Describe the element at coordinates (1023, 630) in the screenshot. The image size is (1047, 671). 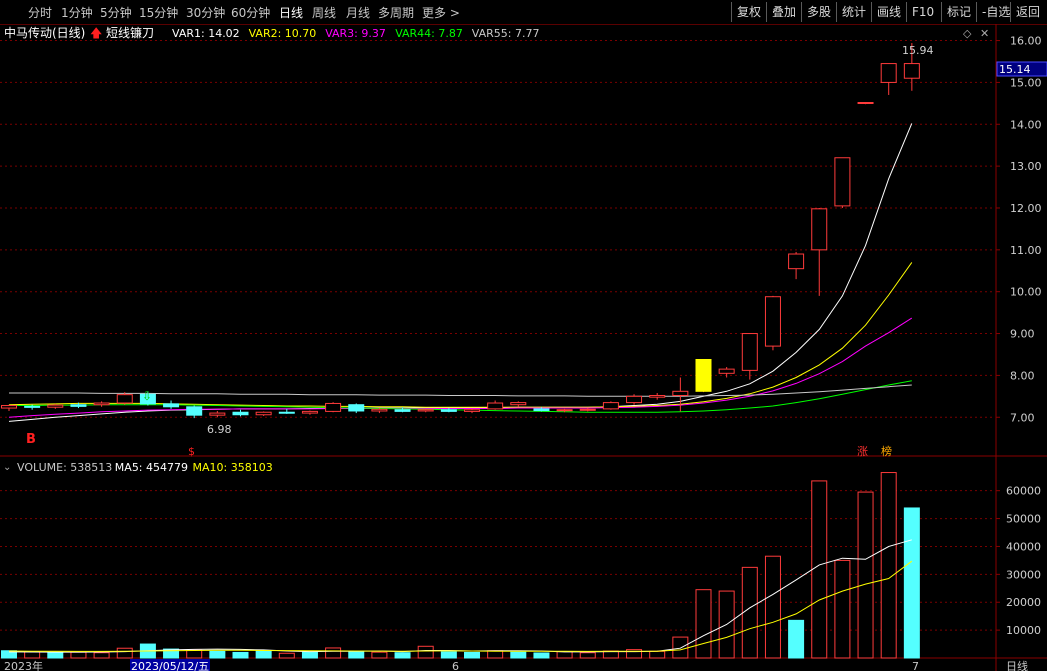
I see `volume-tick-label: 10000` at that location.